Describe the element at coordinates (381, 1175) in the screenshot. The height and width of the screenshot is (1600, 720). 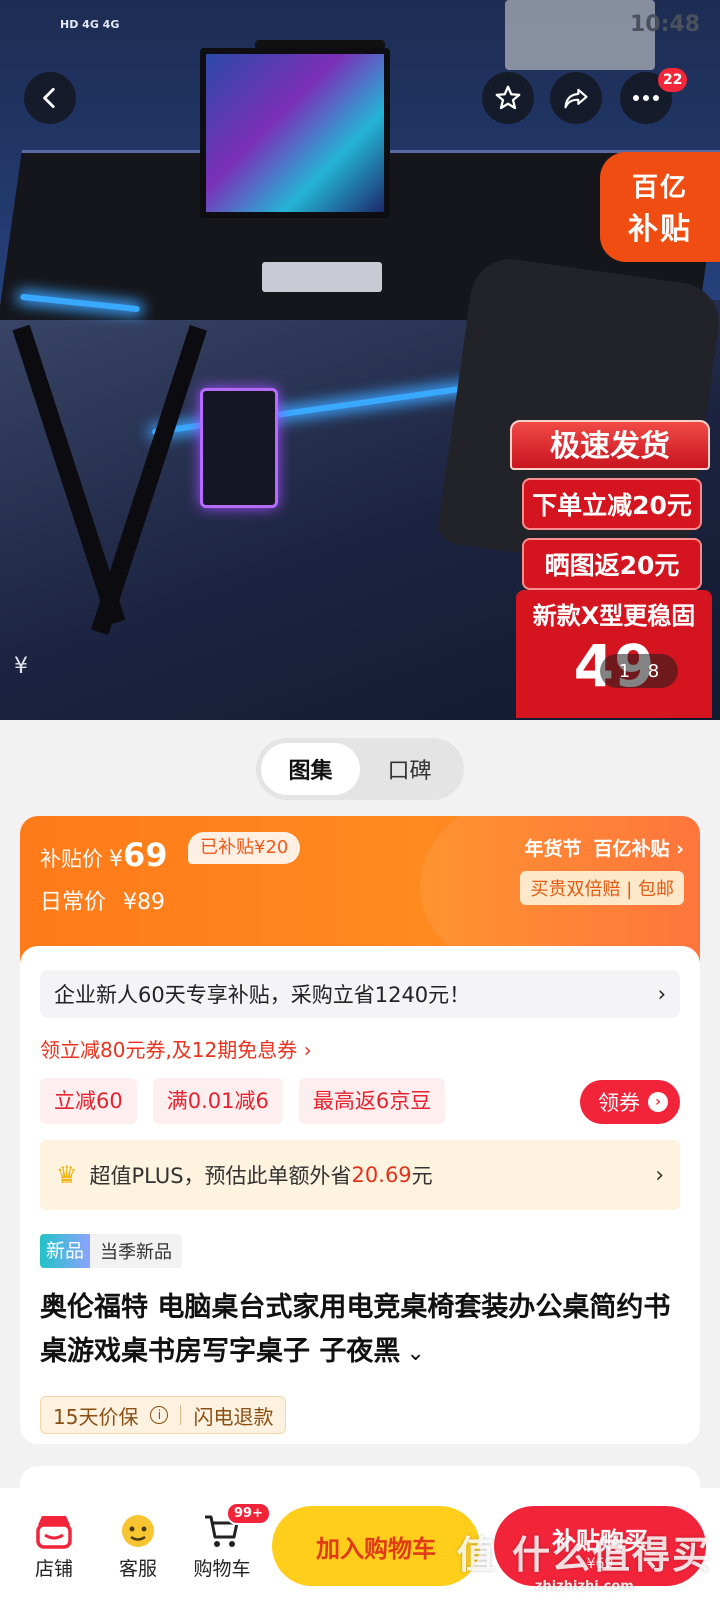
I see `plus-amount: 20.69` at that location.